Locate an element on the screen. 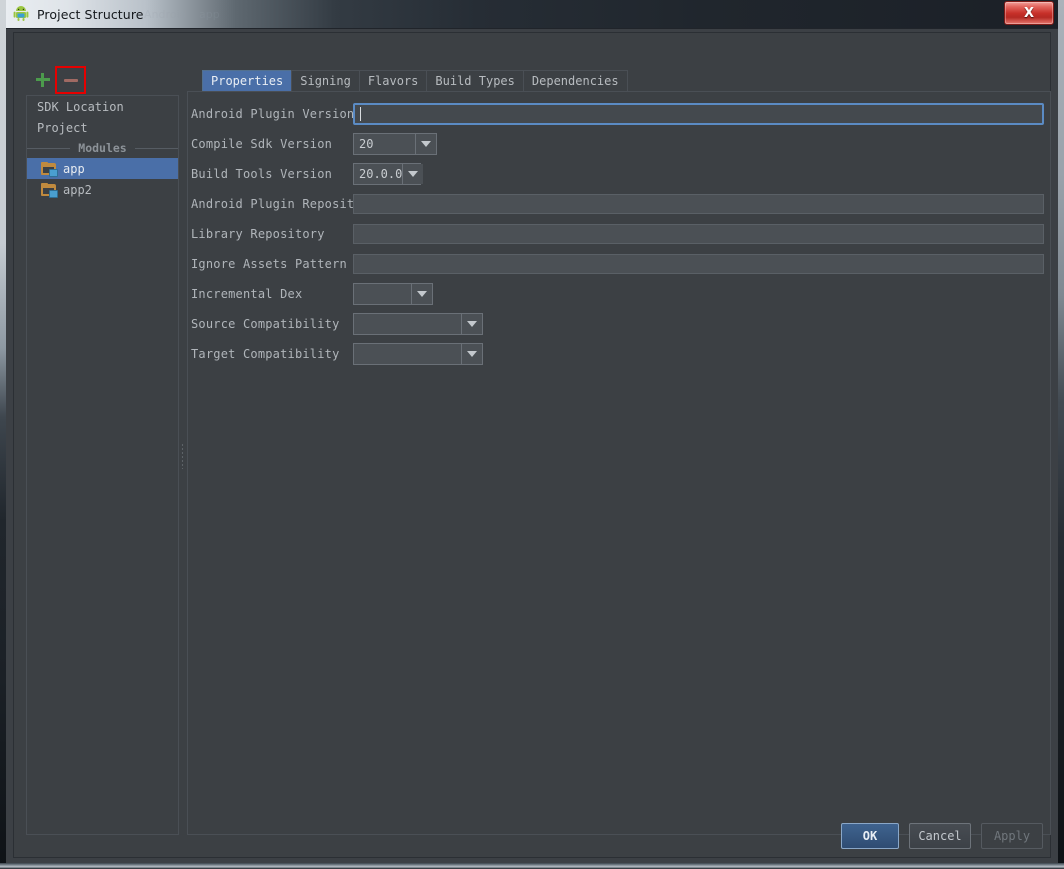 The image size is (1064, 869). add-module-button is located at coordinates (43, 80).